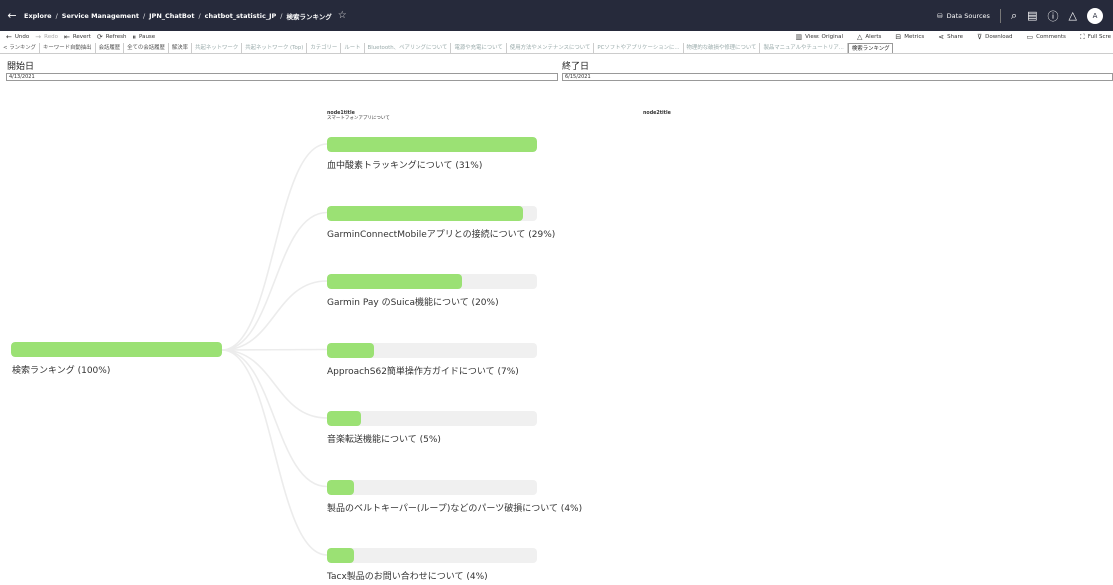  Describe the element at coordinates (1045, 37) in the screenshot. I see `comments-button: ▭ Comments` at that location.